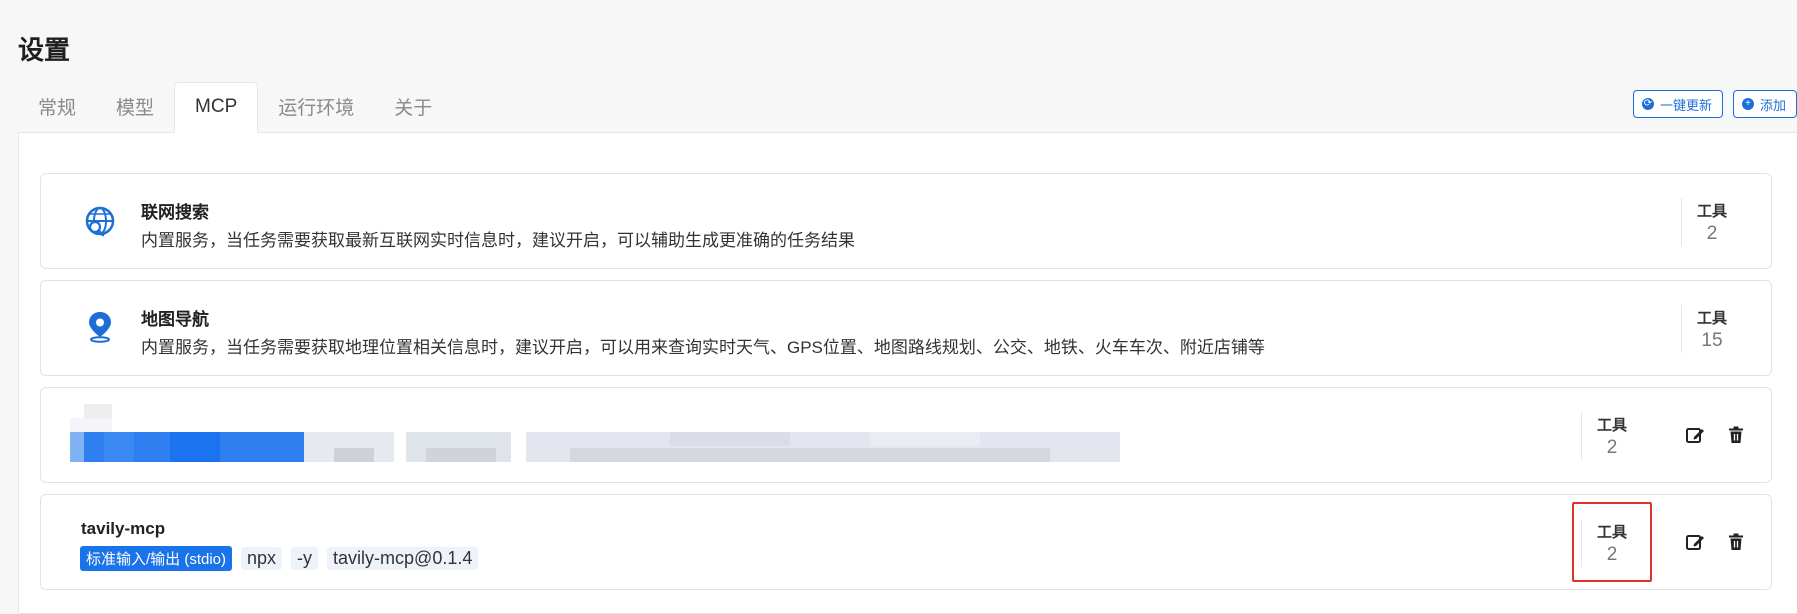 Image resolution: width=1797 pixels, height=614 pixels. I want to click on add-button: + 添加, so click(1764, 104).